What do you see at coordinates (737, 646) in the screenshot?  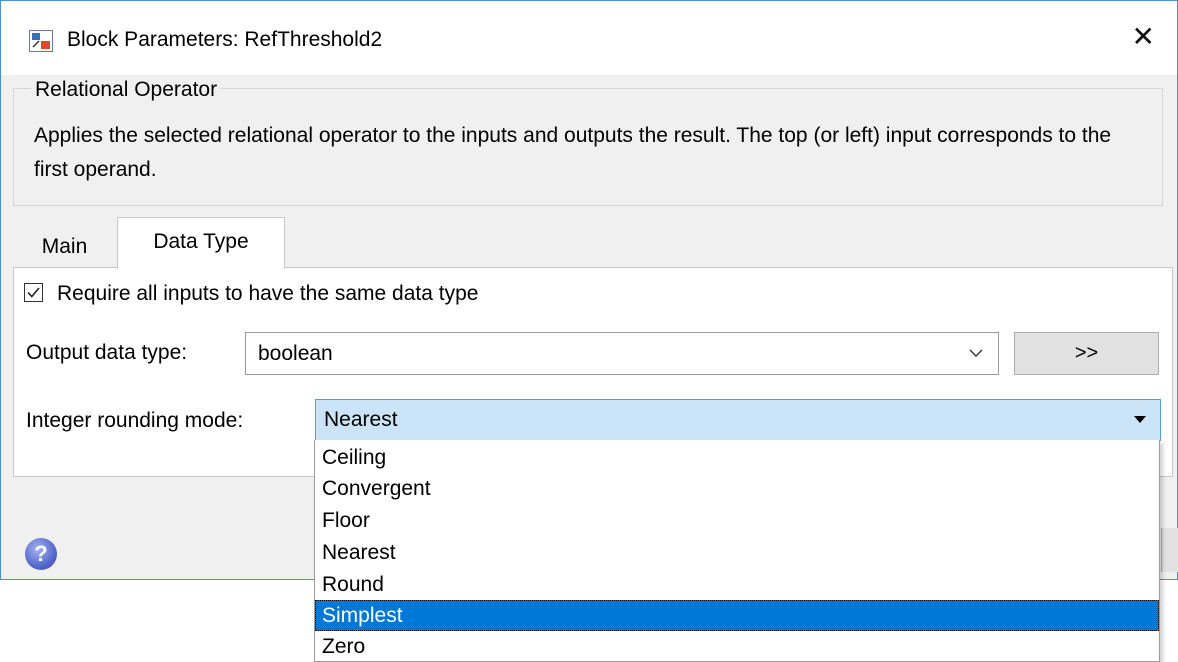 I see `option-zero: Zero` at bounding box center [737, 646].